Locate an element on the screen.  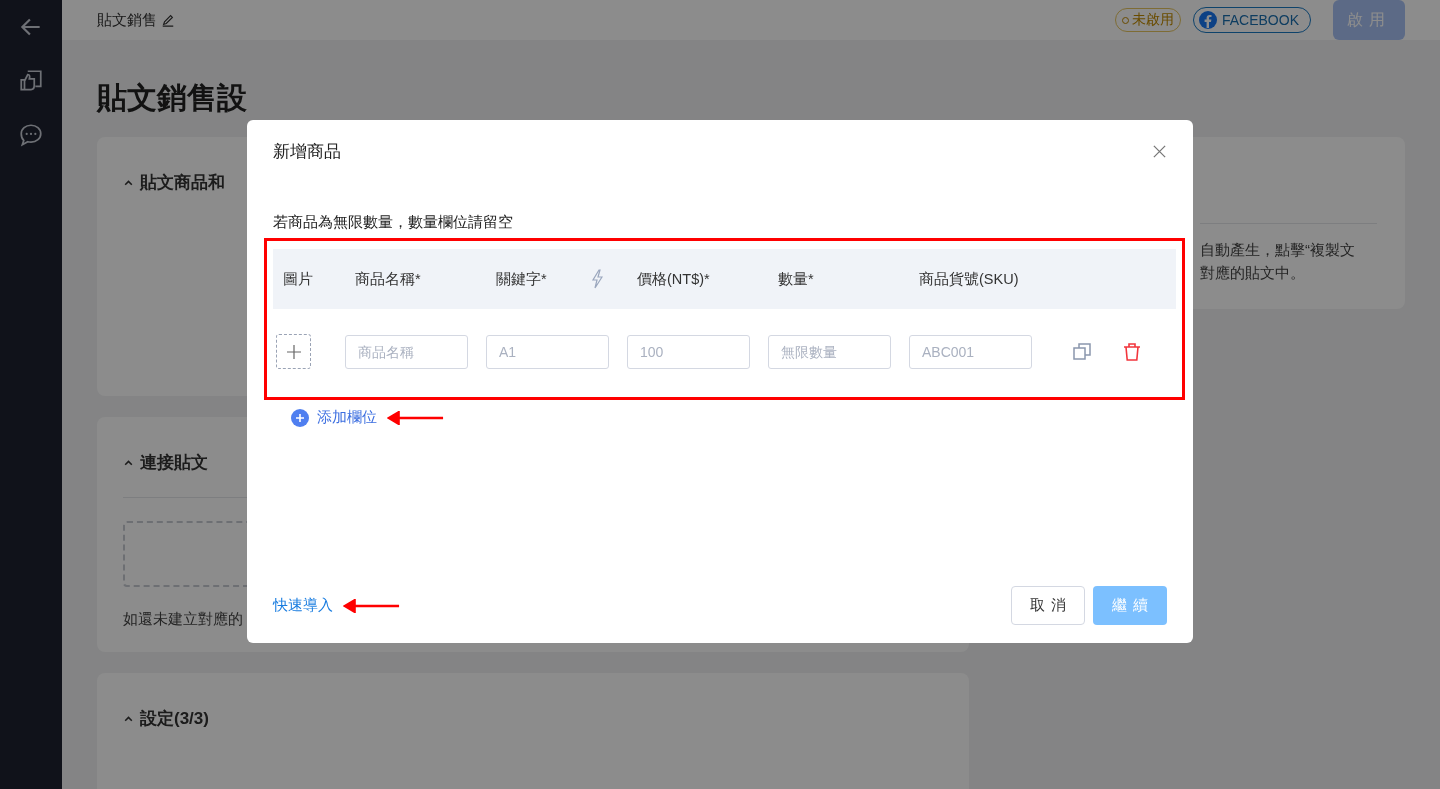
hint-text: 如還未建立對應的 is located at coordinates (183, 619).